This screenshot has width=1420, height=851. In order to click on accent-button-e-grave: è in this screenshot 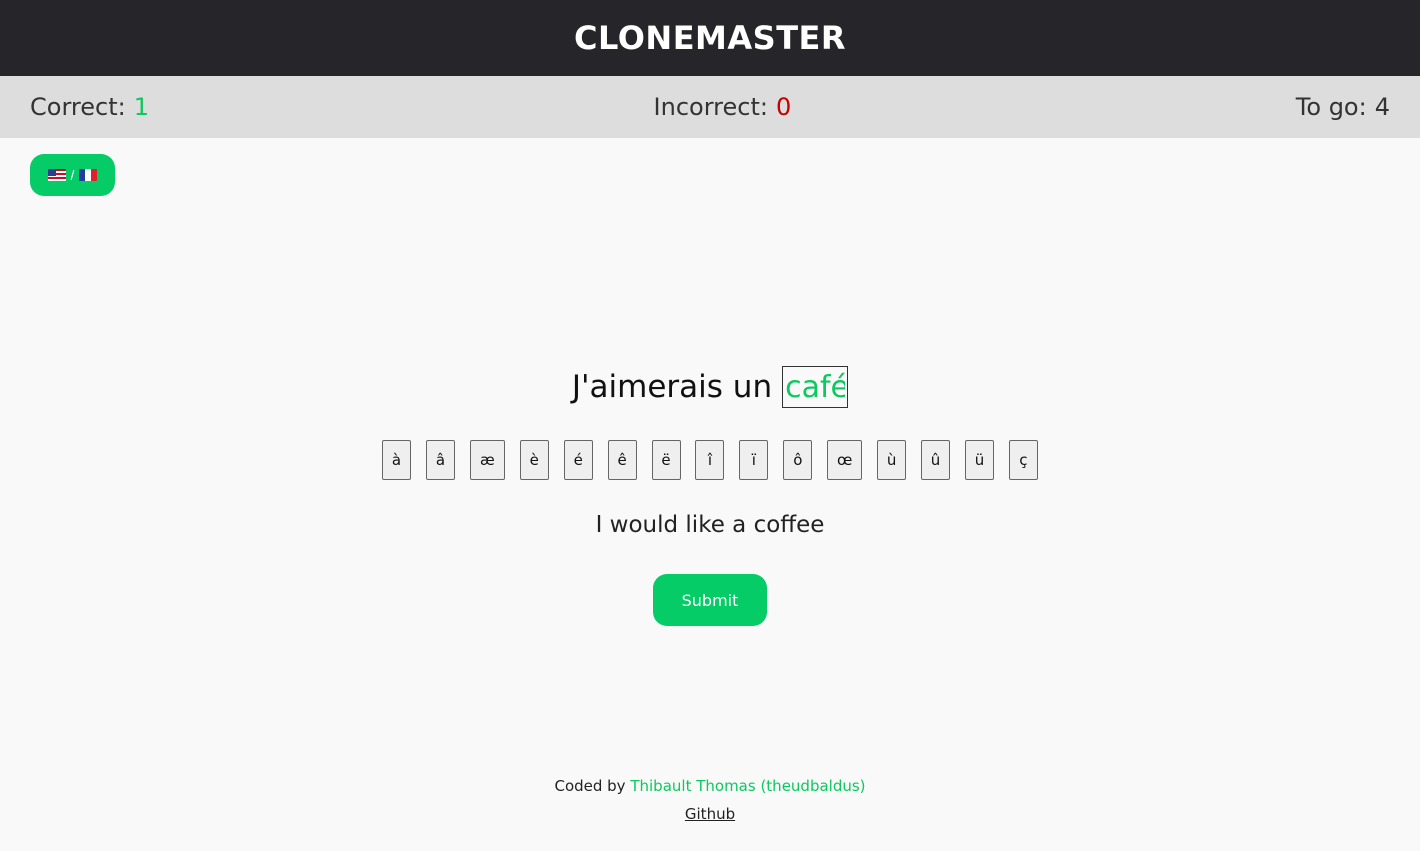, I will do `click(534, 460)`.